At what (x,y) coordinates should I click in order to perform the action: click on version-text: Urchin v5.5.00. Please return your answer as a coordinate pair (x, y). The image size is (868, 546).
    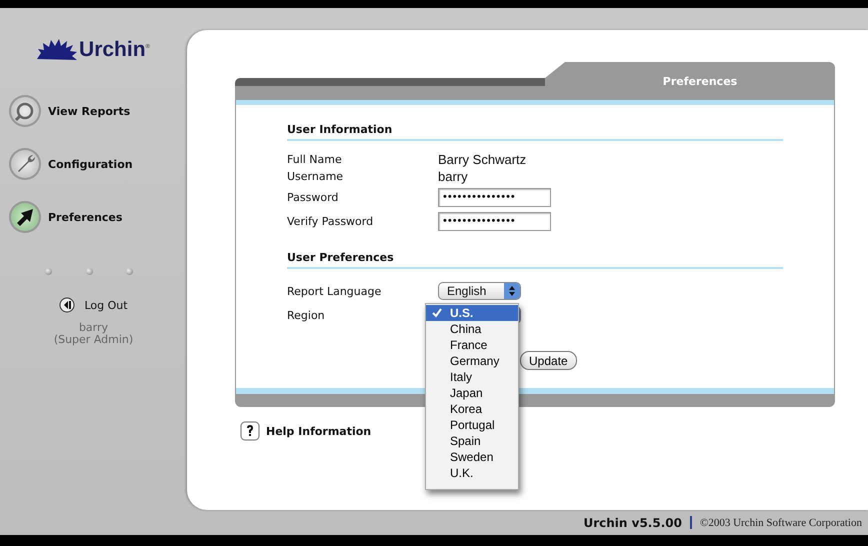
    Looking at the image, I should click on (632, 523).